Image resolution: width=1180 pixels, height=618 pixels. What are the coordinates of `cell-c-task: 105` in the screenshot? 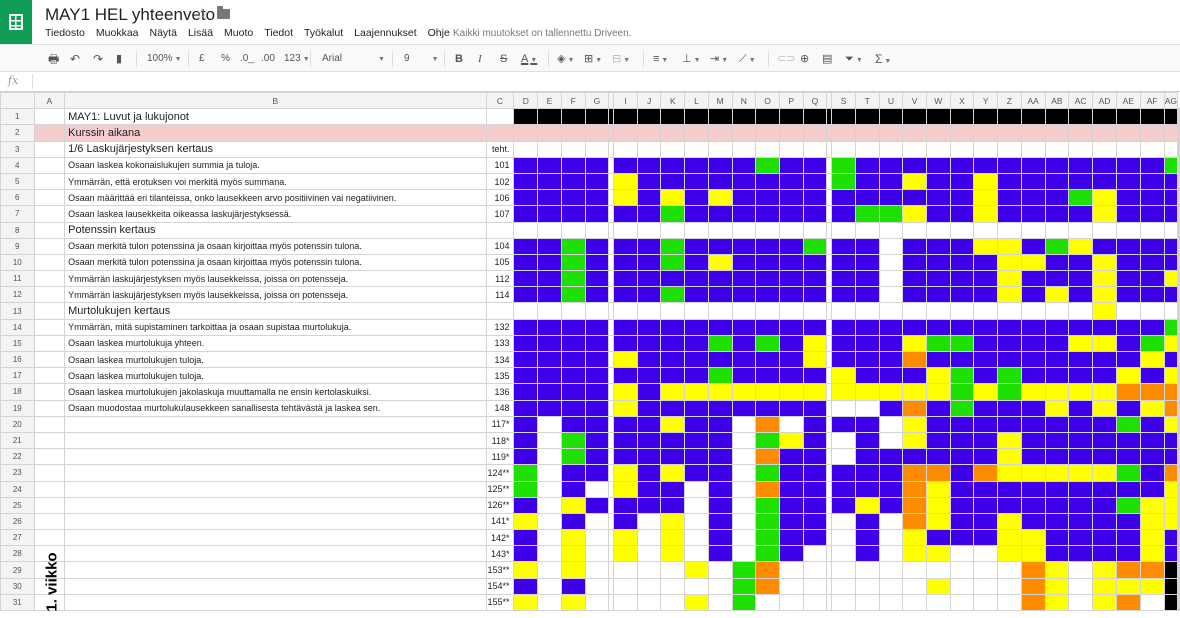 It's located at (500, 262).